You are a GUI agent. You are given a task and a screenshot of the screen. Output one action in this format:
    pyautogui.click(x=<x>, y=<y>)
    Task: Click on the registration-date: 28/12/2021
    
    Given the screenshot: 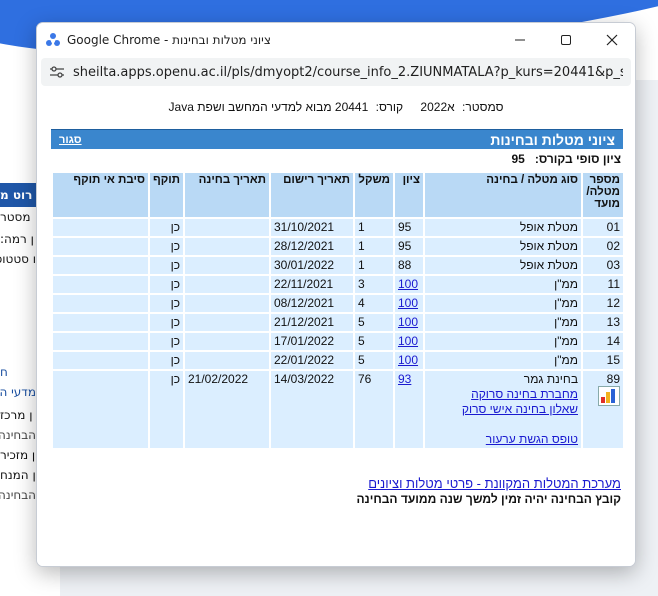 What is the action you would take?
    pyautogui.click(x=312, y=246)
    